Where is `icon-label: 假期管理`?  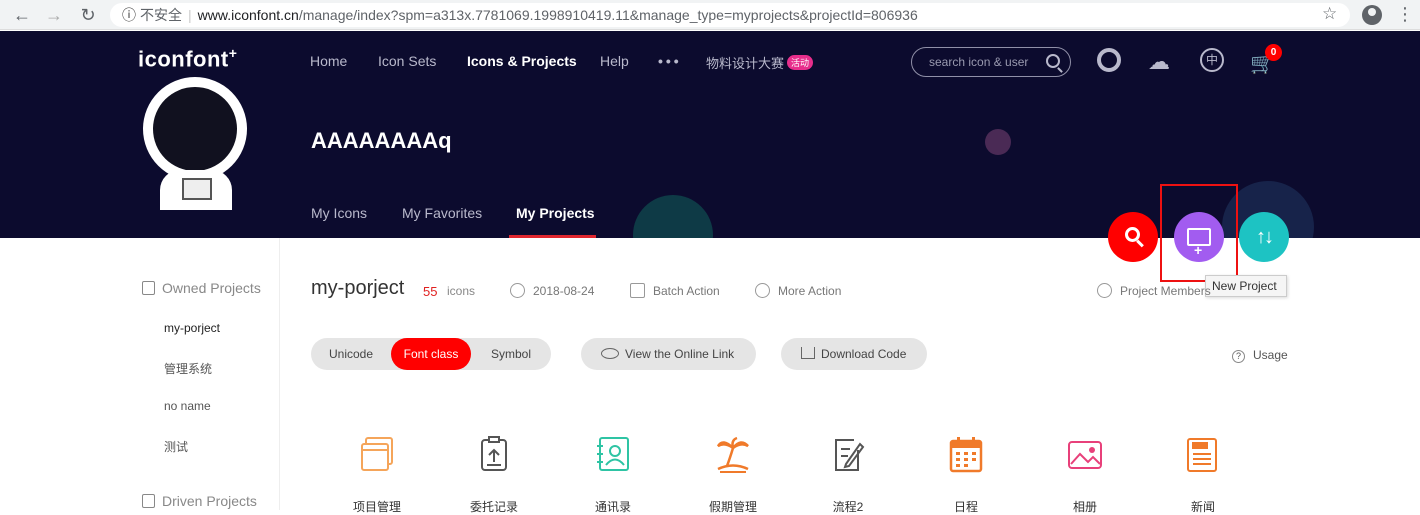 icon-label: 假期管理 is located at coordinates (732, 507).